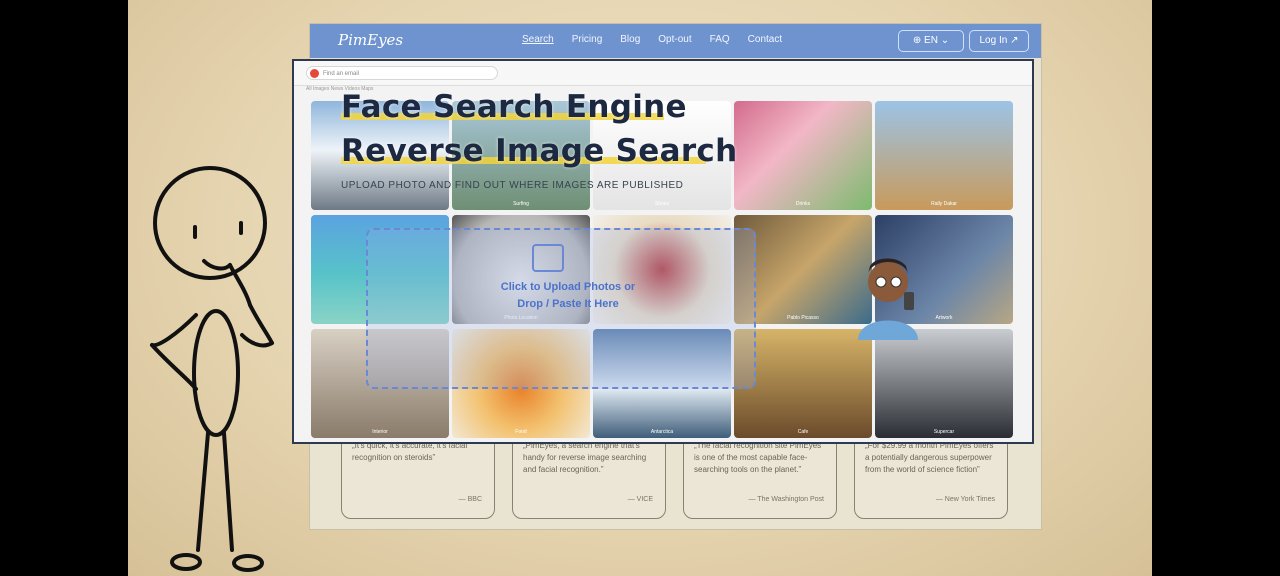 This screenshot has width=1280, height=576. Describe the element at coordinates (663, 73) in the screenshot. I see `browser-bar: Find an email` at that location.